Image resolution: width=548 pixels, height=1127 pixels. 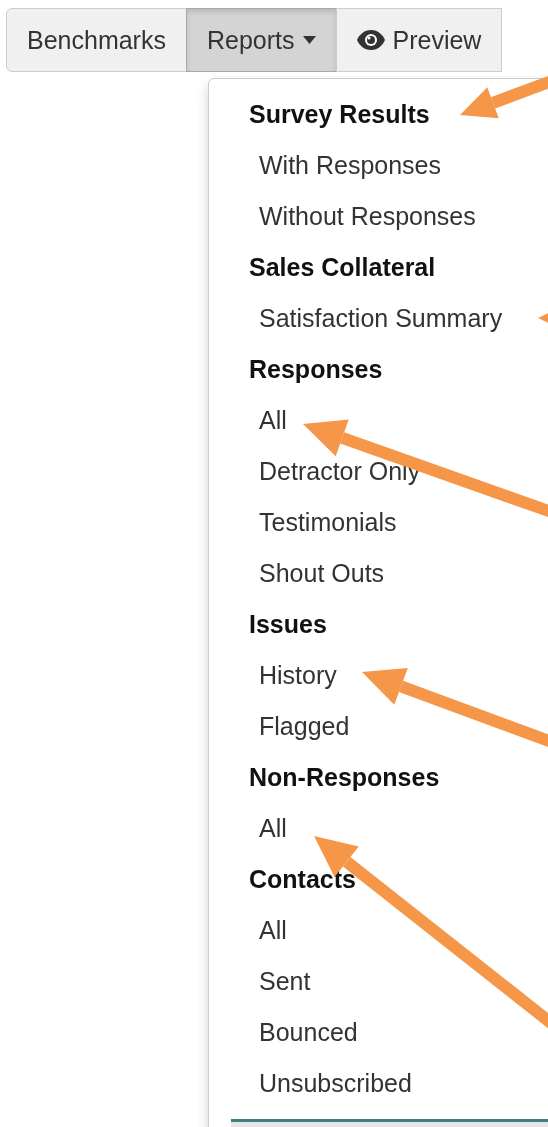 I want to click on caret-icon, so click(x=309, y=40).